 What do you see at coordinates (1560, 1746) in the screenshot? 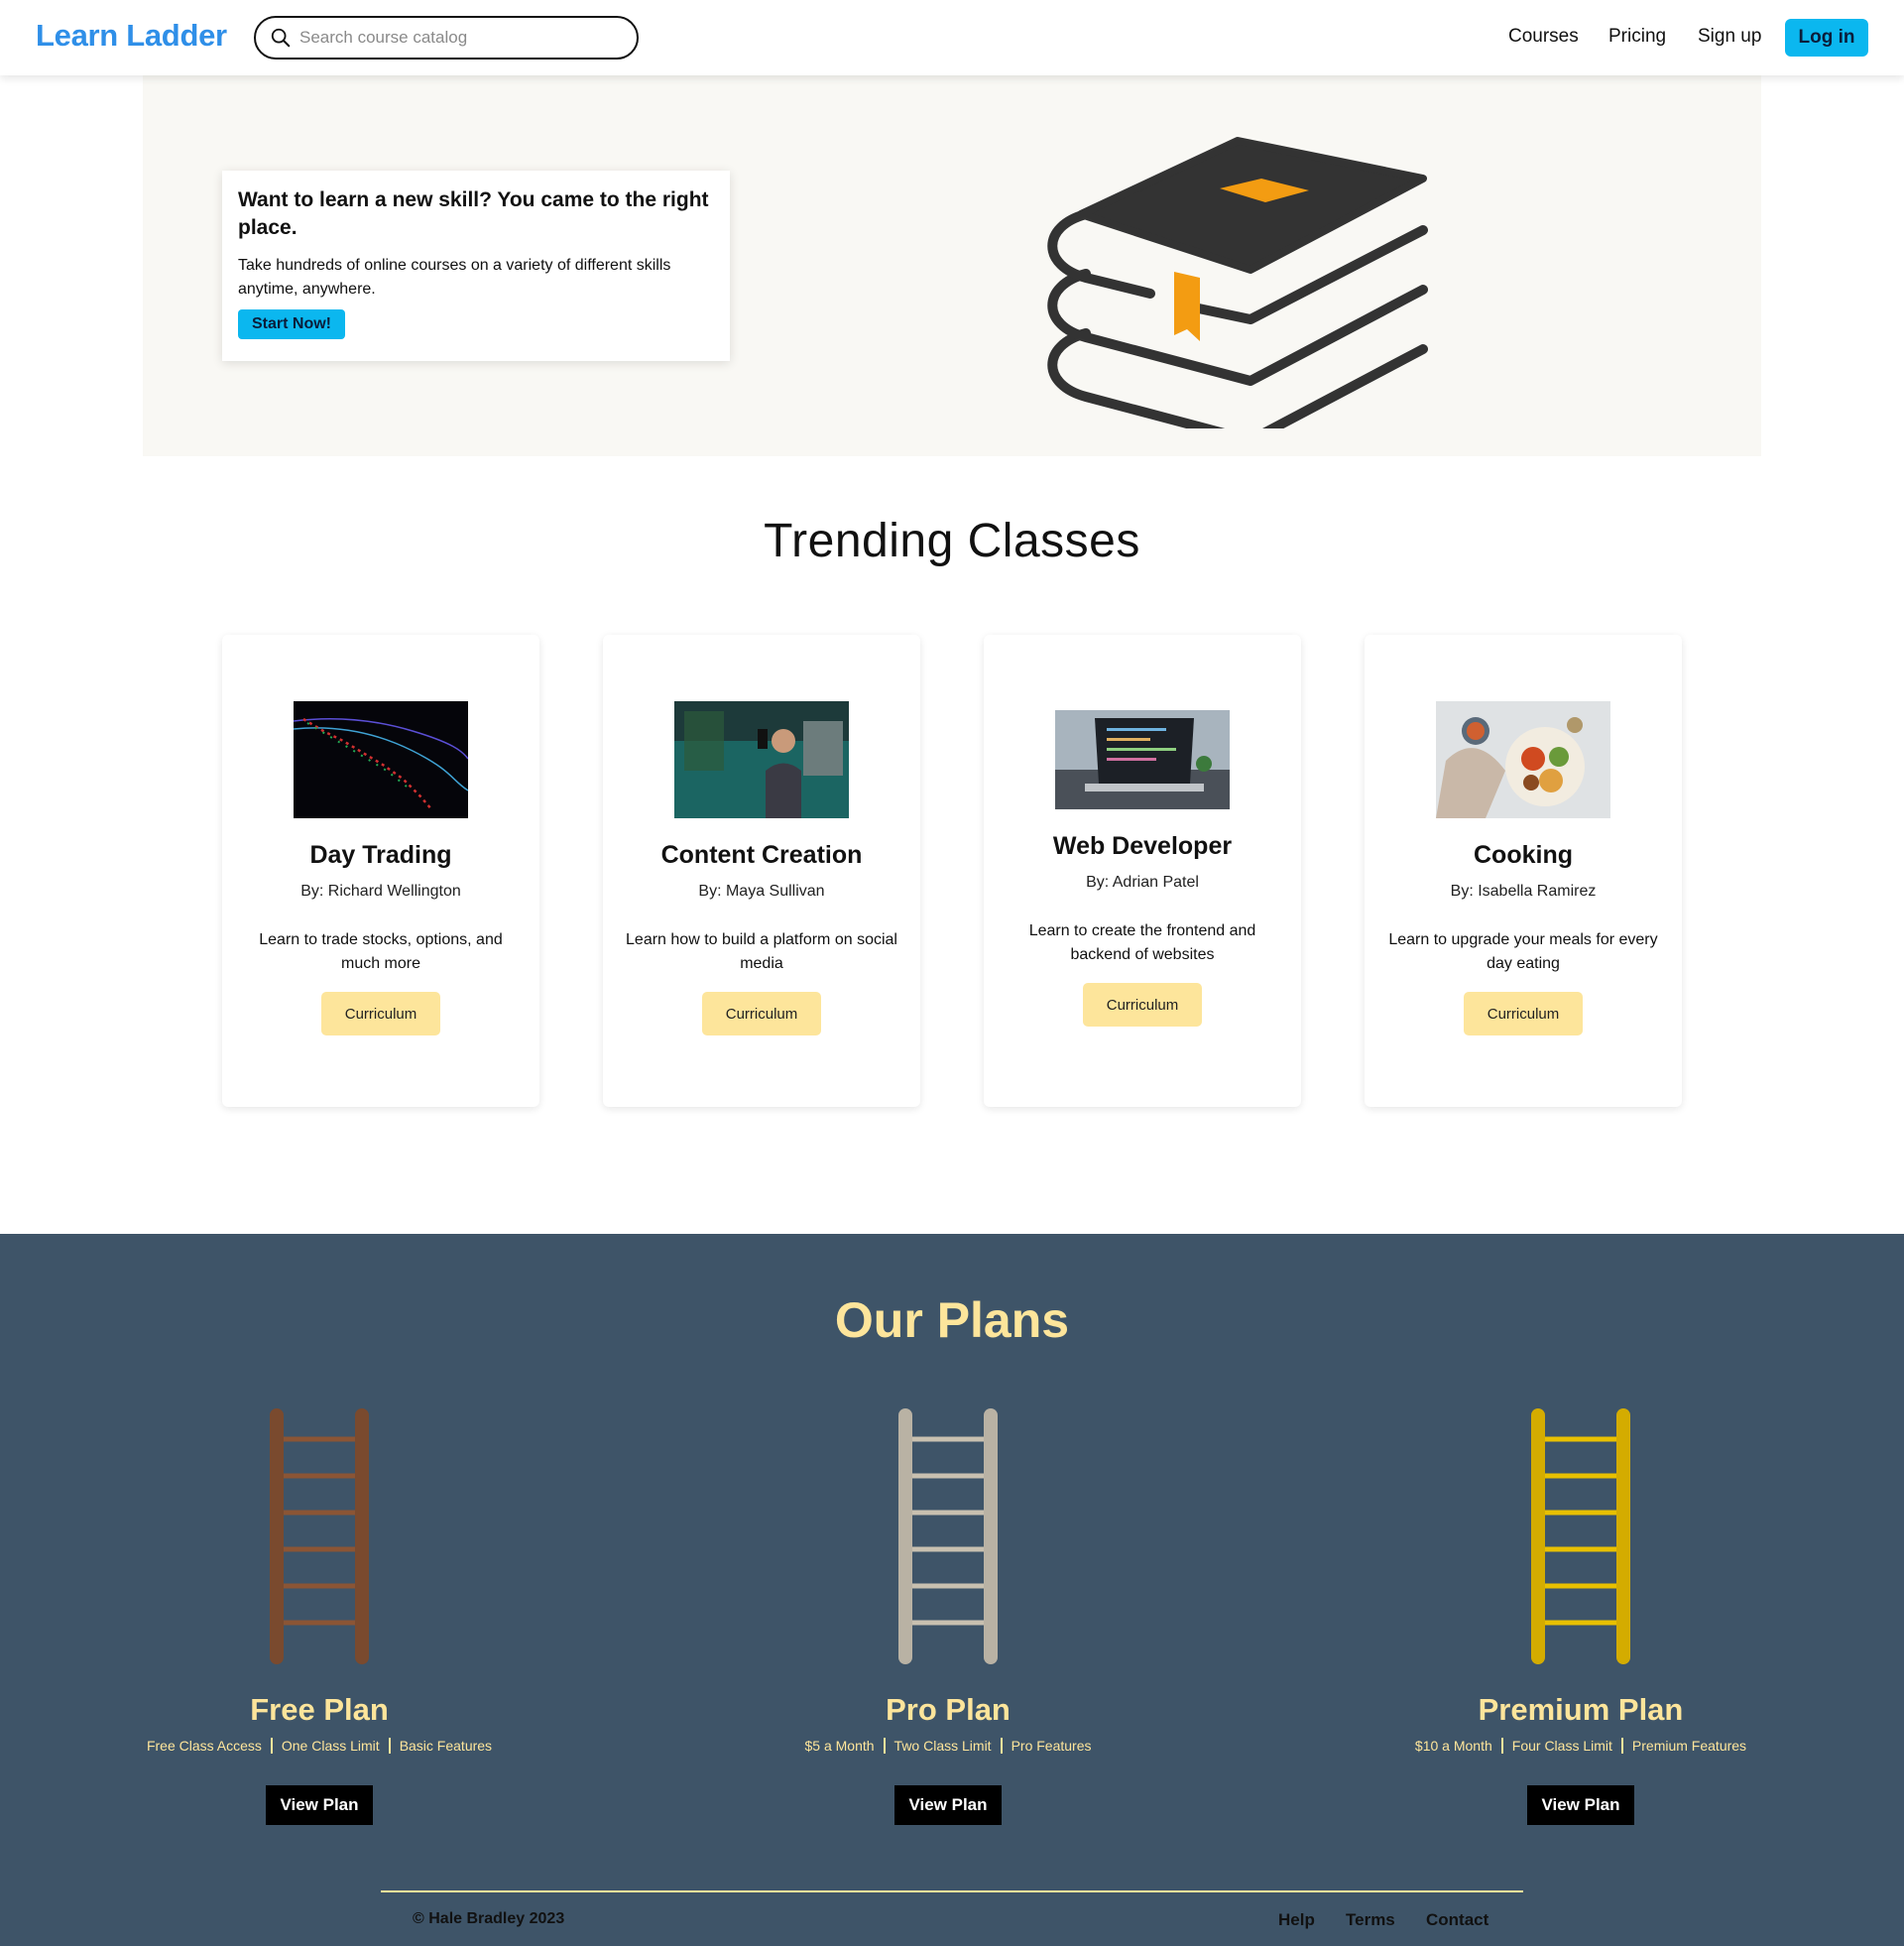
I see `plan-feature: Four Class Limit` at bounding box center [1560, 1746].